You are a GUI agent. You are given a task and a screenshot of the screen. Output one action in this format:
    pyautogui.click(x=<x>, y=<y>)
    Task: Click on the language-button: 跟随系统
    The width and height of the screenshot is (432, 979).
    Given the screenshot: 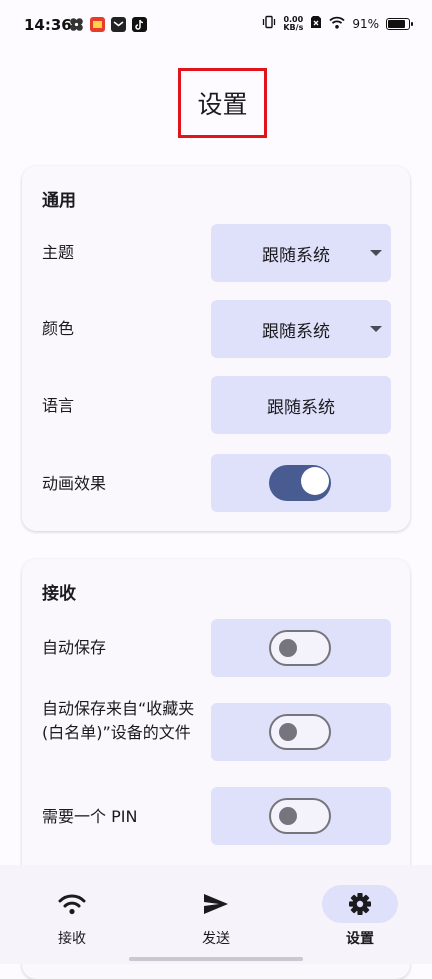 What is the action you would take?
    pyautogui.click(x=301, y=405)
    